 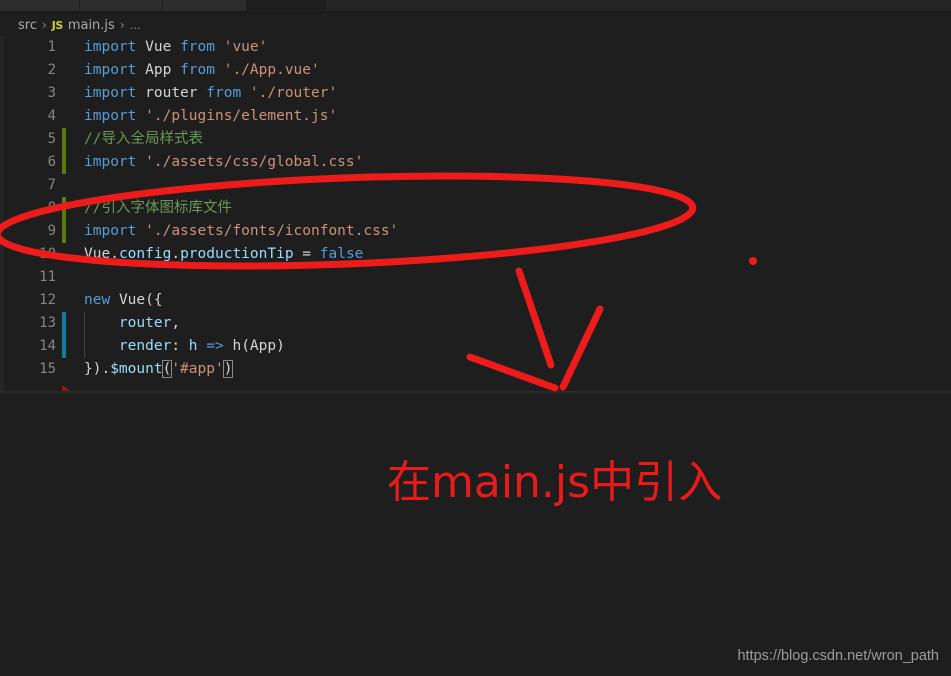 What do you see at coordinates (143, 139) in the screenshot?
I see `code-text: //导入全局样式表` at bounding box center [143, 139].